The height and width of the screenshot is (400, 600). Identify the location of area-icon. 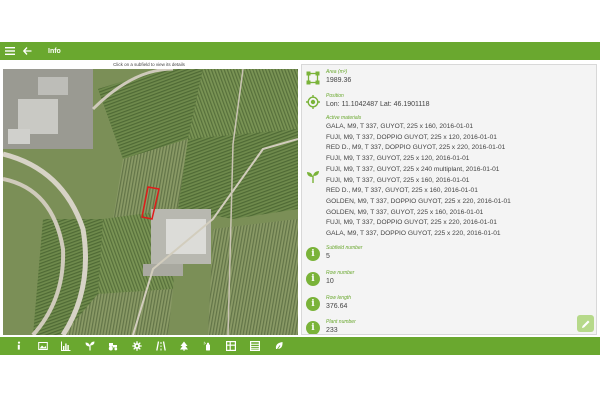
(313, 78).